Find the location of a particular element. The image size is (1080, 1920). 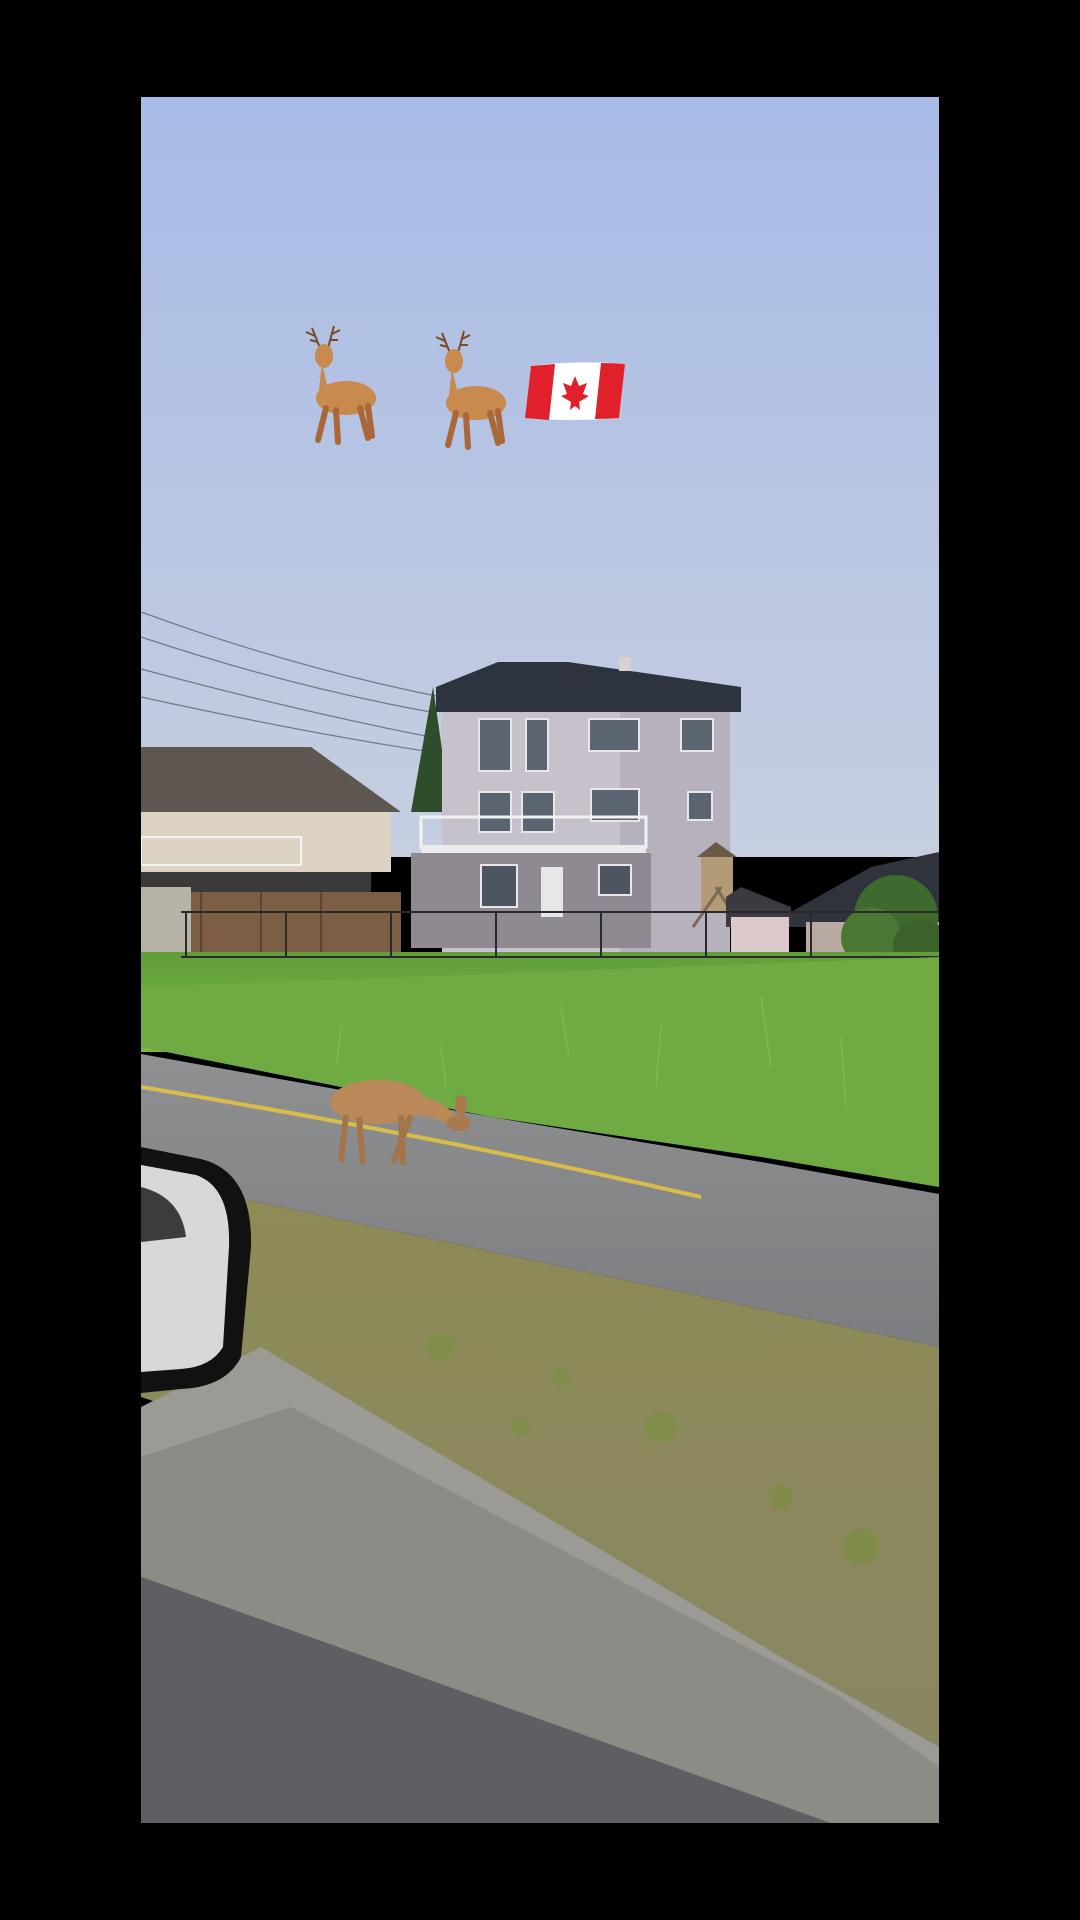

main-house is located at coordinates (576, 804).